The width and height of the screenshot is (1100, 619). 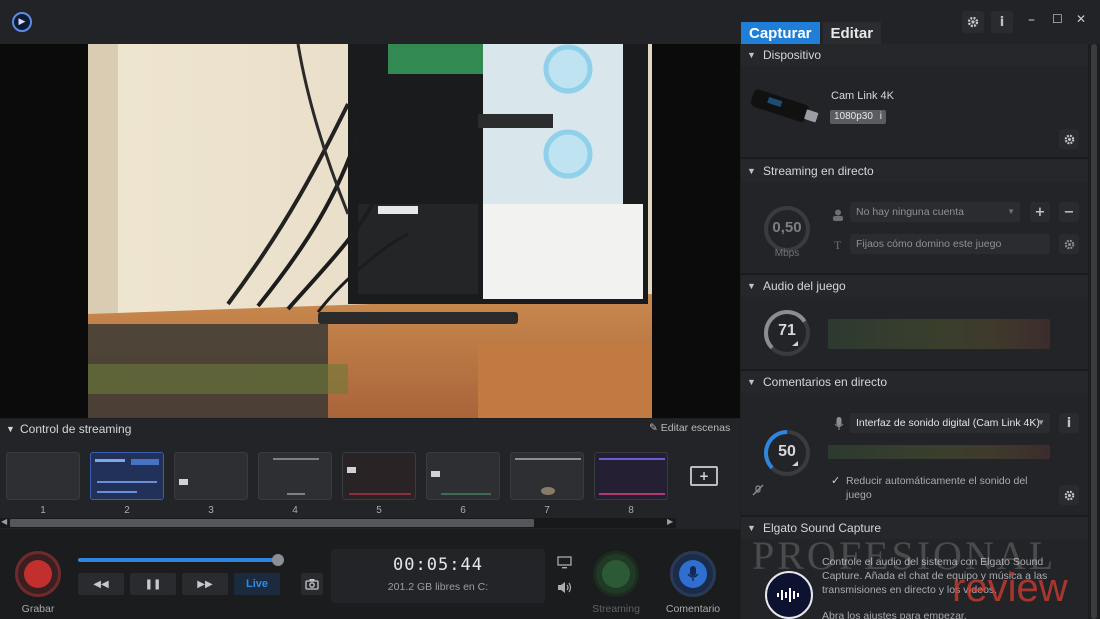 I want to click on game-audio-level-value: 71, so click(x=787, y=330).